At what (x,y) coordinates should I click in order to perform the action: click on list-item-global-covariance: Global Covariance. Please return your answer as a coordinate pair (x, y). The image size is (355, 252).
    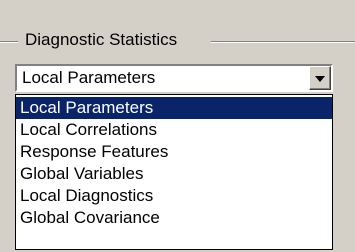
    Looking at the image, I should click on (174, 218).